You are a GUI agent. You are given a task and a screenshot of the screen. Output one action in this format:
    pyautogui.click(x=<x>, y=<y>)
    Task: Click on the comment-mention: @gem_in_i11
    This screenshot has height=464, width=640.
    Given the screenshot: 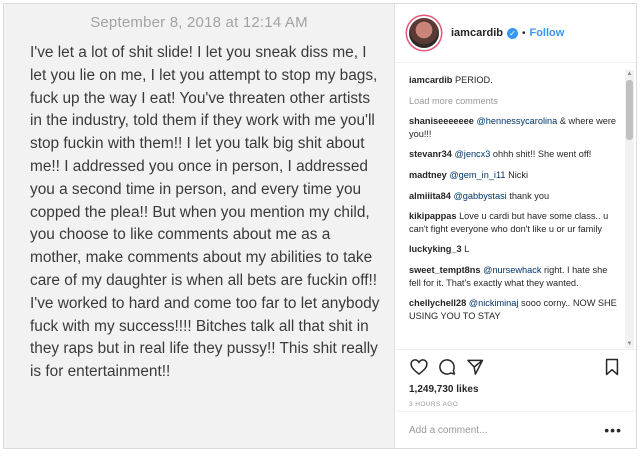 What is the action you would take?
    pyautogui.click(x=477, y=175)
    